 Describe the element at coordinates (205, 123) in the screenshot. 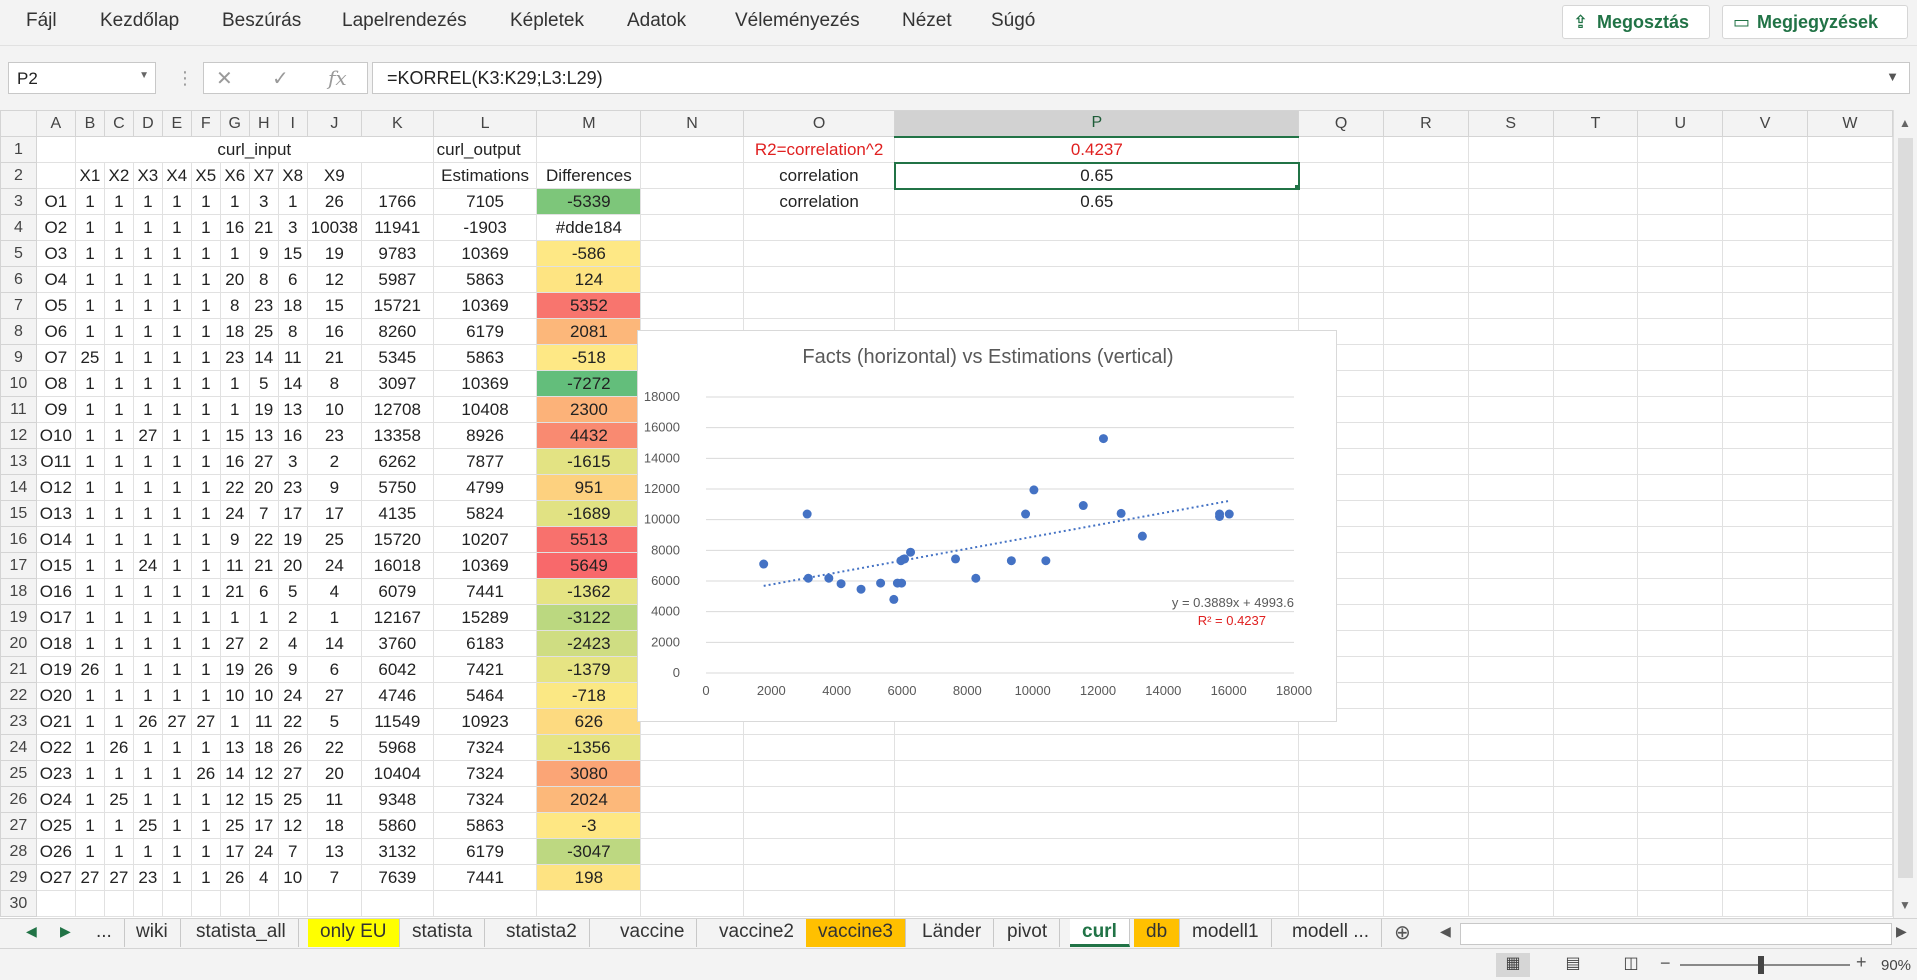

I see `column-header: F` at that location.